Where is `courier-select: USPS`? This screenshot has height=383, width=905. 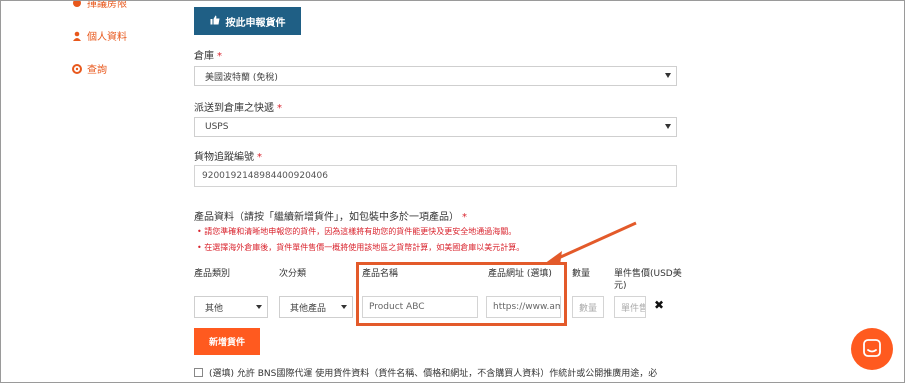 courier-select: USPS is located at coordinates (435, 127).